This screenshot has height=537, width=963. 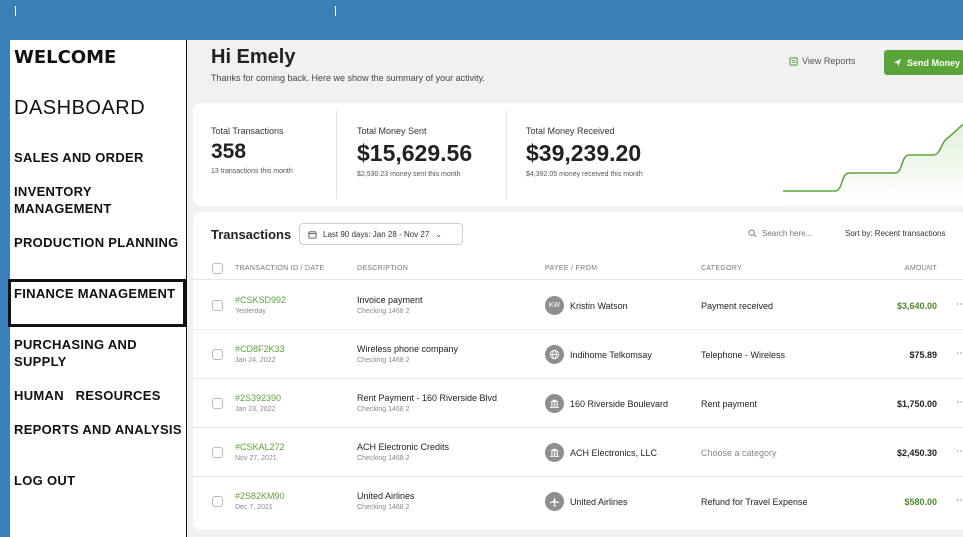 I want to click on search-box, so click(x=788, y=233).